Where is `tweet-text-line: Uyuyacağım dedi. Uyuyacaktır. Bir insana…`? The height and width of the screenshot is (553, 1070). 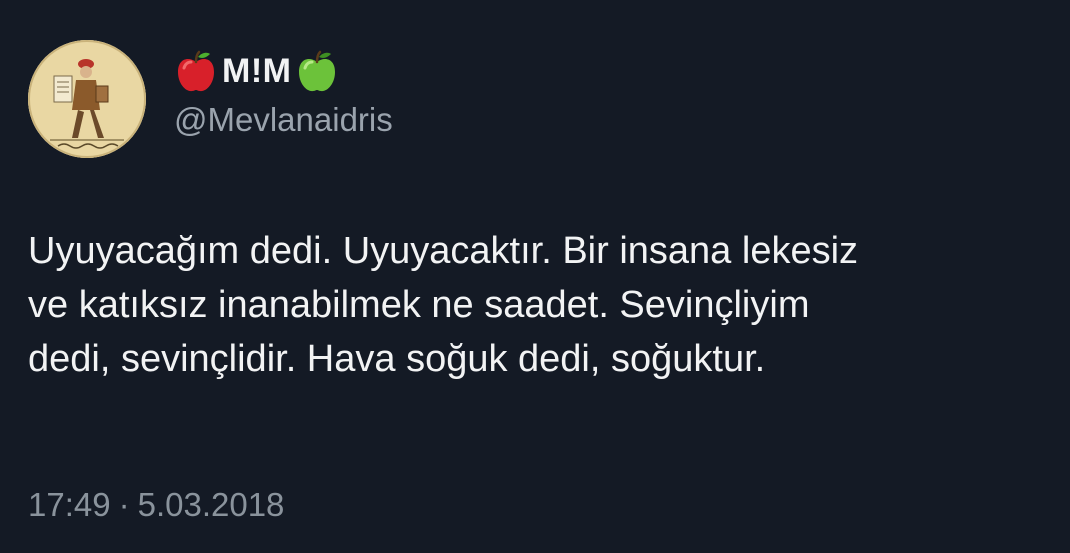
tweet-text-line: Uyuyacağım dedi. Uyuyacaktır. Bir insana… is located at coordinates (443, 251).